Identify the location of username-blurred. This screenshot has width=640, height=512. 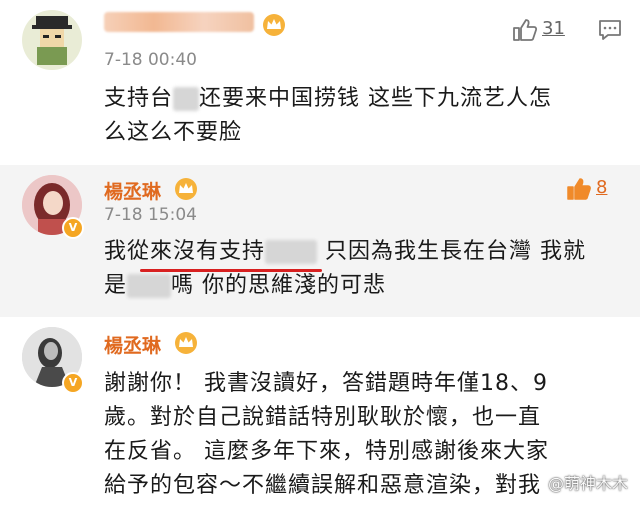
(179, 22).